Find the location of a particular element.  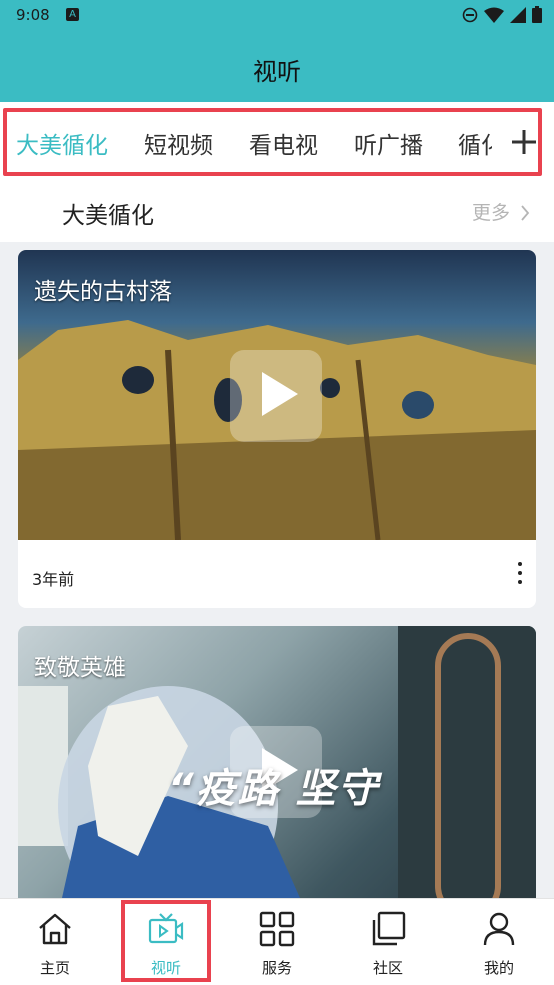

video-overlay-text: “疫路 坚守 is located at coordinates (274, 789).